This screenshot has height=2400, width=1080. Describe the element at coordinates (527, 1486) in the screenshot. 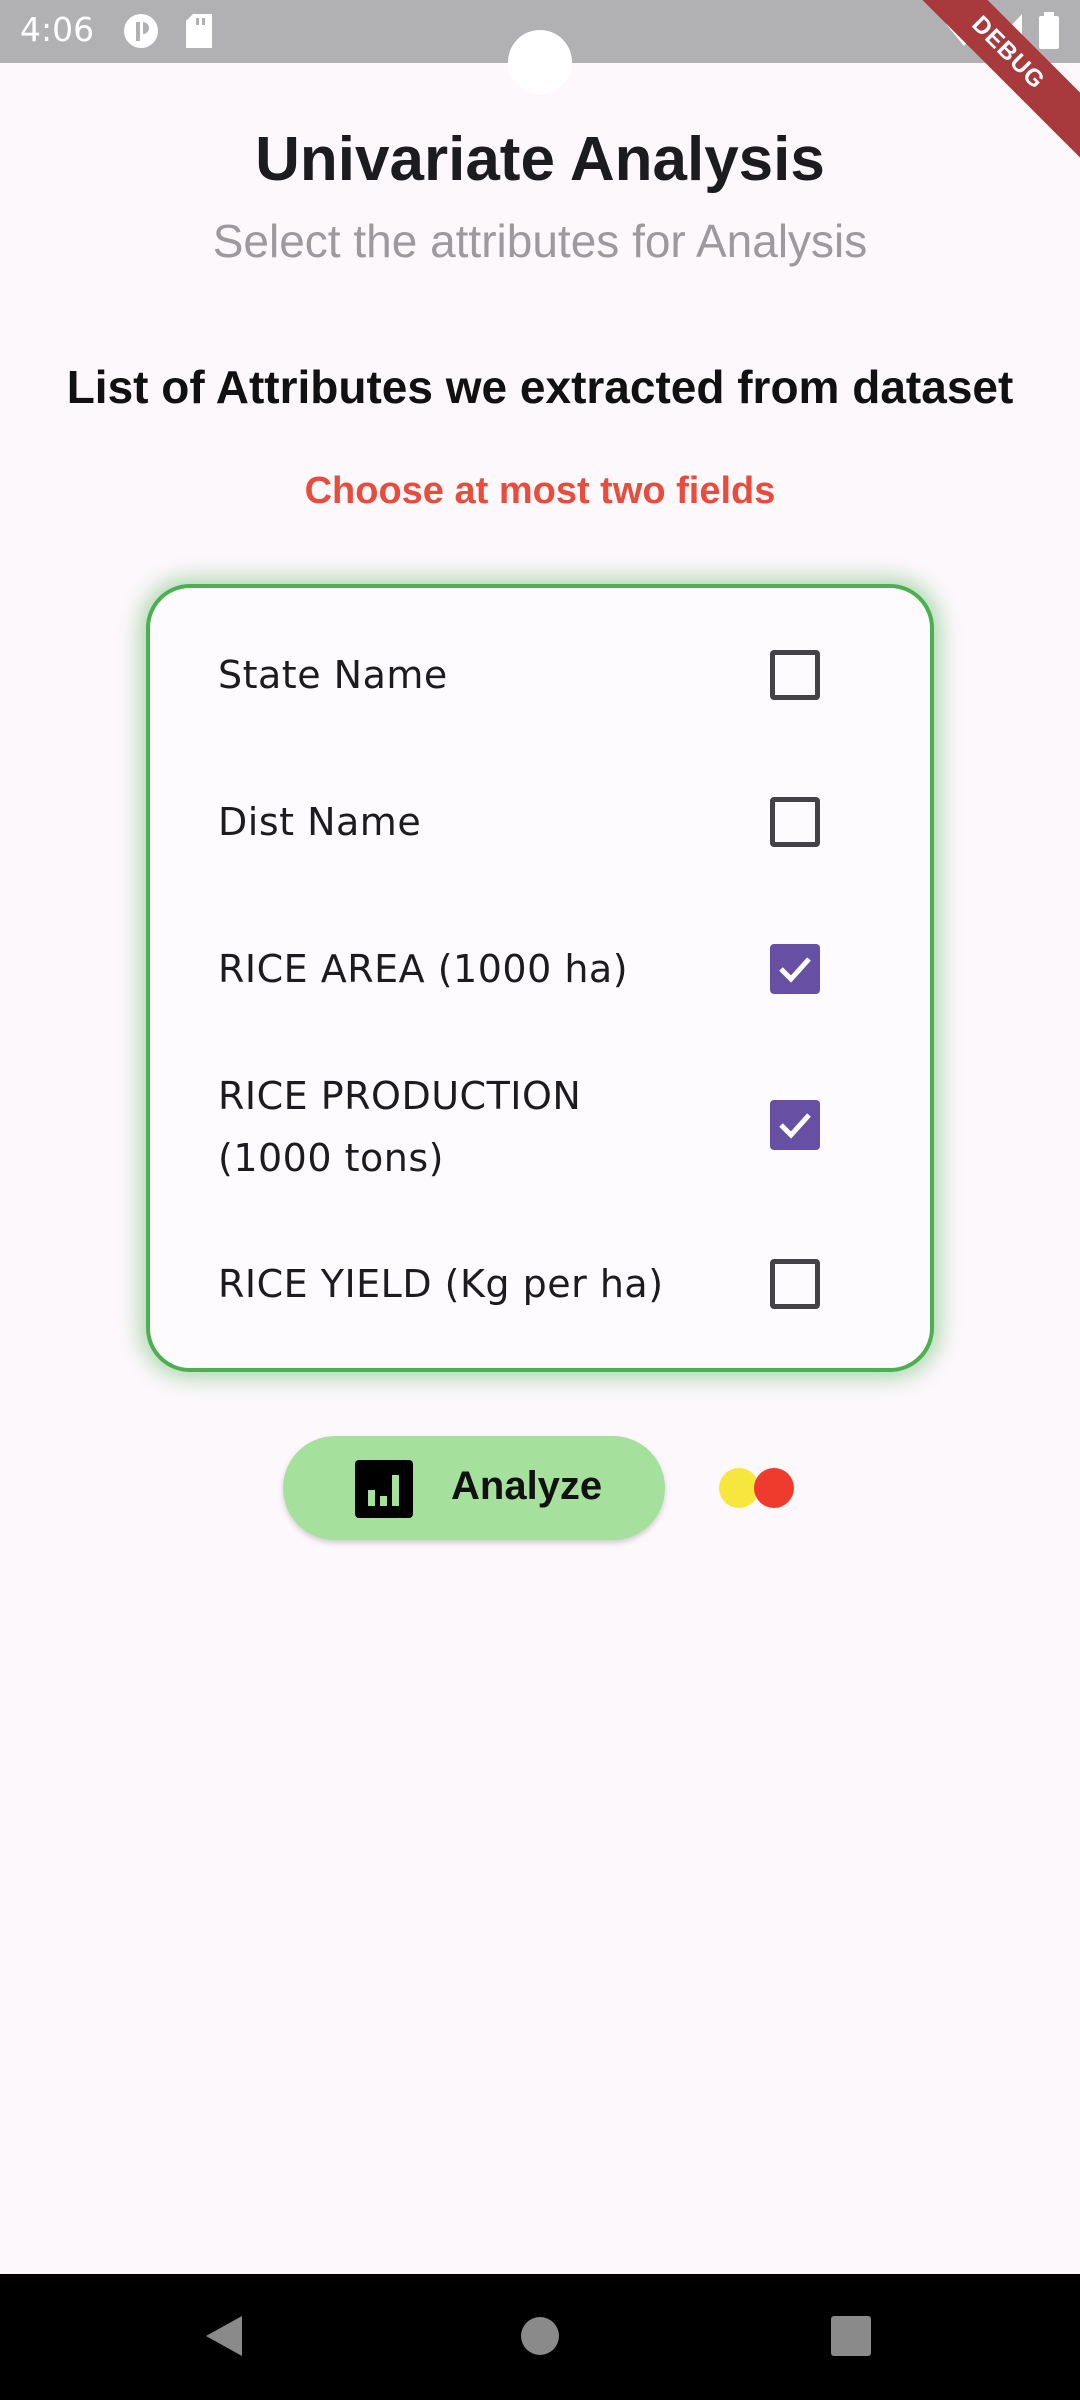

I see `analyze-label: Analyze` at that location.